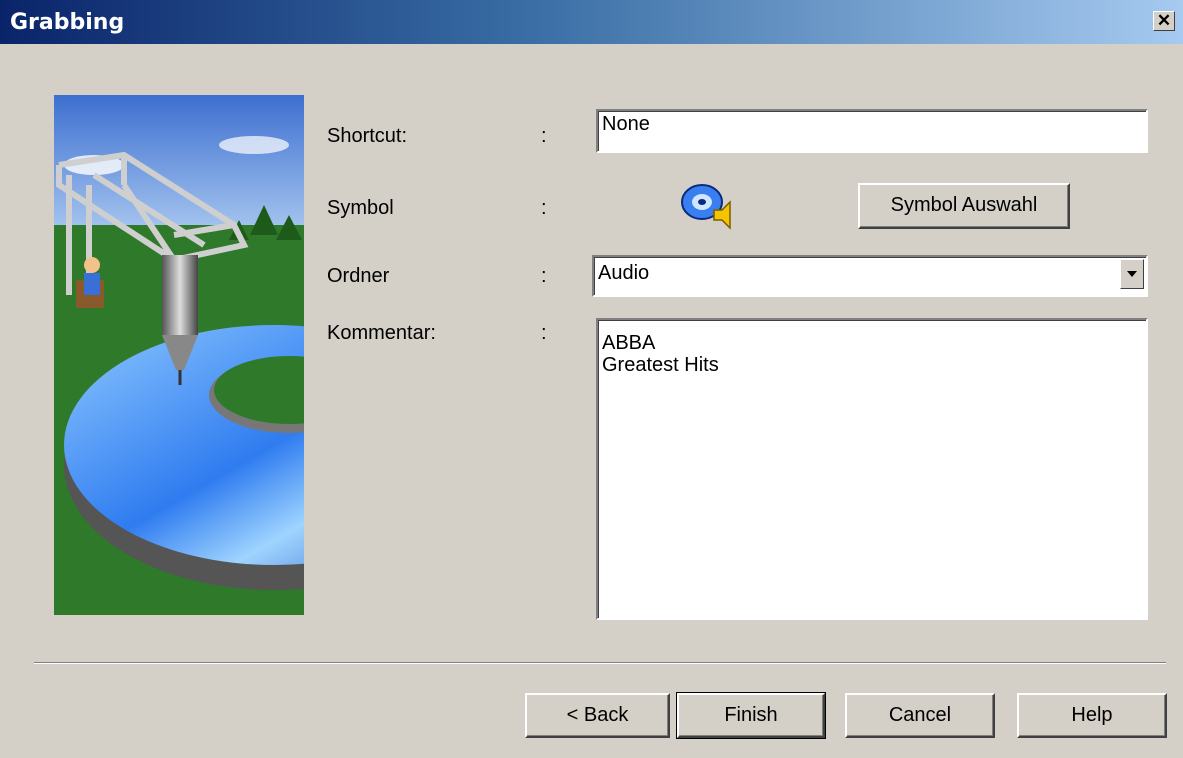  Describe the element at coordinates (624, 273) in the screenshot. I see `folder-selected-value: Audio` at that location.